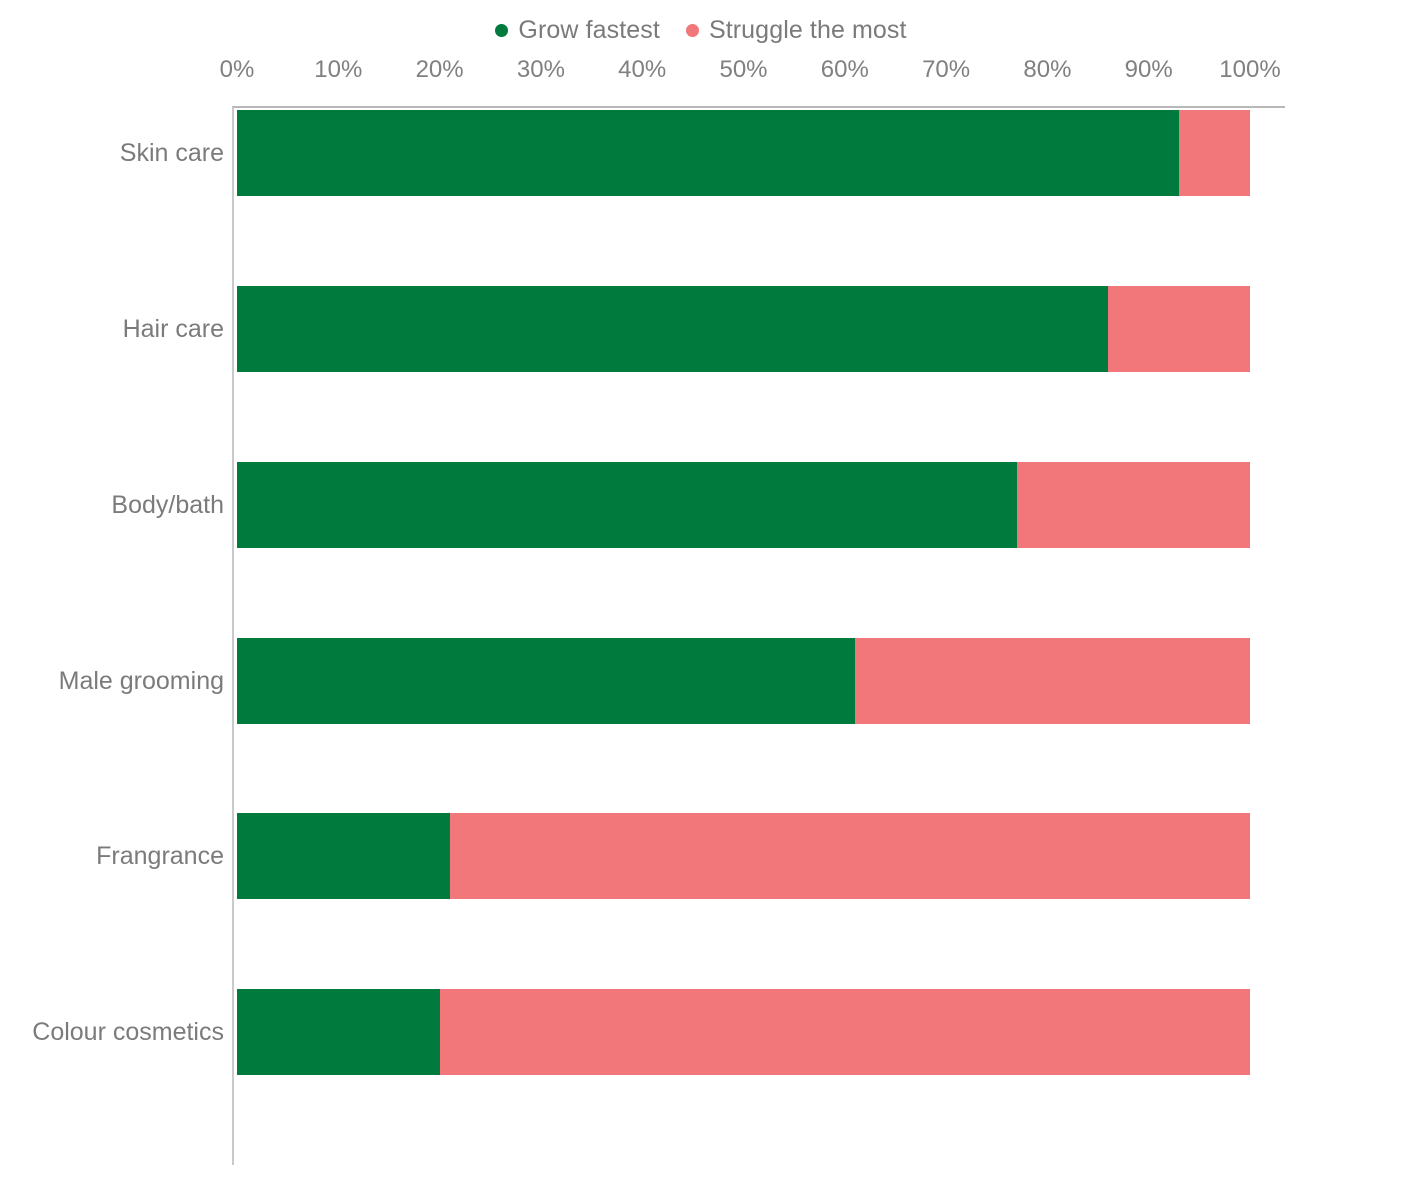 The width and height of the screenshot is (1402, 1200). What do you see at coordinates (167, 504) in the screenshot?
I see `category-label: Body/bath` at bounding box center [167, 504].